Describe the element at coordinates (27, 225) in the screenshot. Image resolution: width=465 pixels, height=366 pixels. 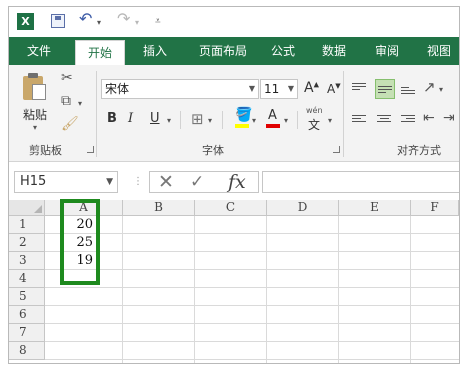
I see `row-header-1: 1` at that location.